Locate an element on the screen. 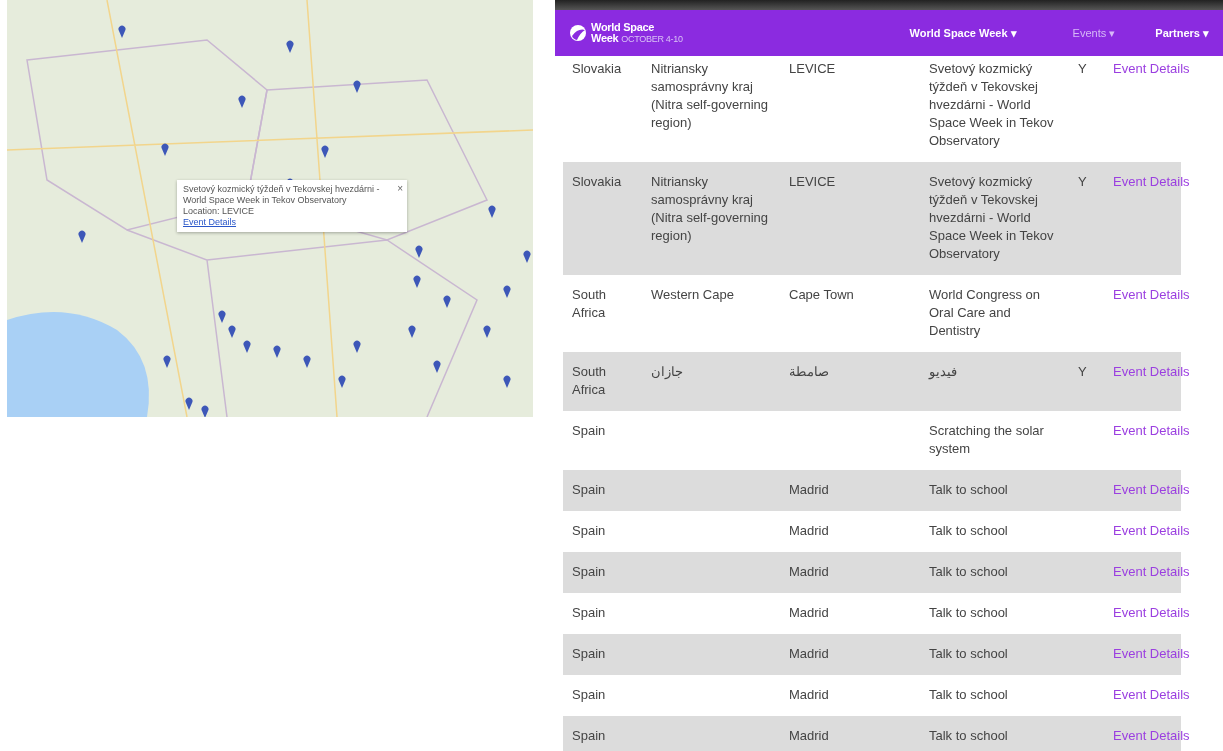 The image size is (1223, 751). city-cell: Cape Town is located at coordinates (821, 294).